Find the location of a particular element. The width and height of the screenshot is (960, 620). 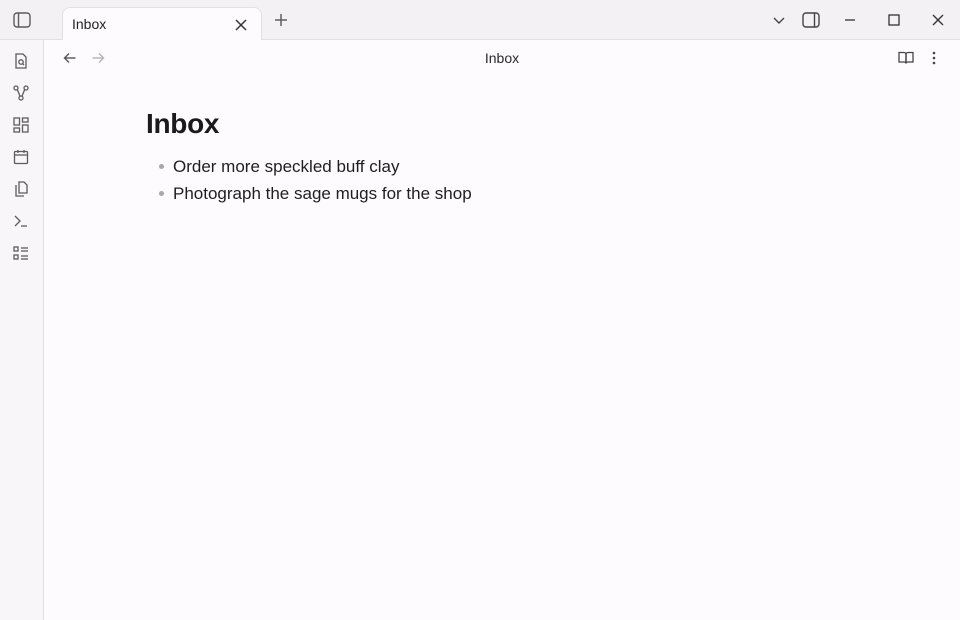

more-options-button is located at coordinates (934, 58).